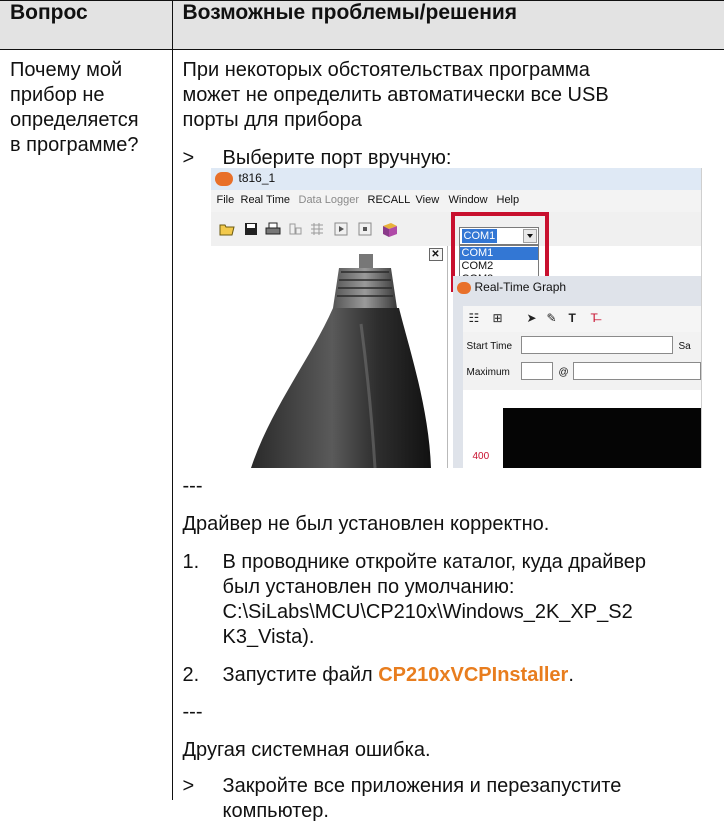  Describe the element at coordinates (582, 361) in the screenshot. I see `graph-settings-form: Start Time Sa Maximum @` at that location.